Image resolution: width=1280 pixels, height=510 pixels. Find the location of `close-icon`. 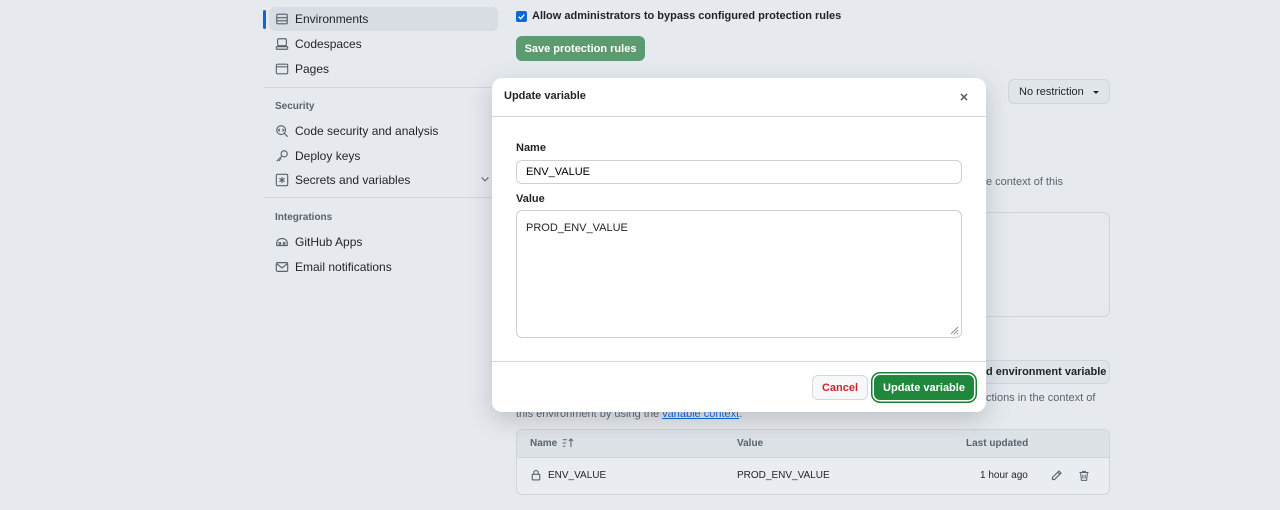

close-icon is located at coordinates (964, 97).